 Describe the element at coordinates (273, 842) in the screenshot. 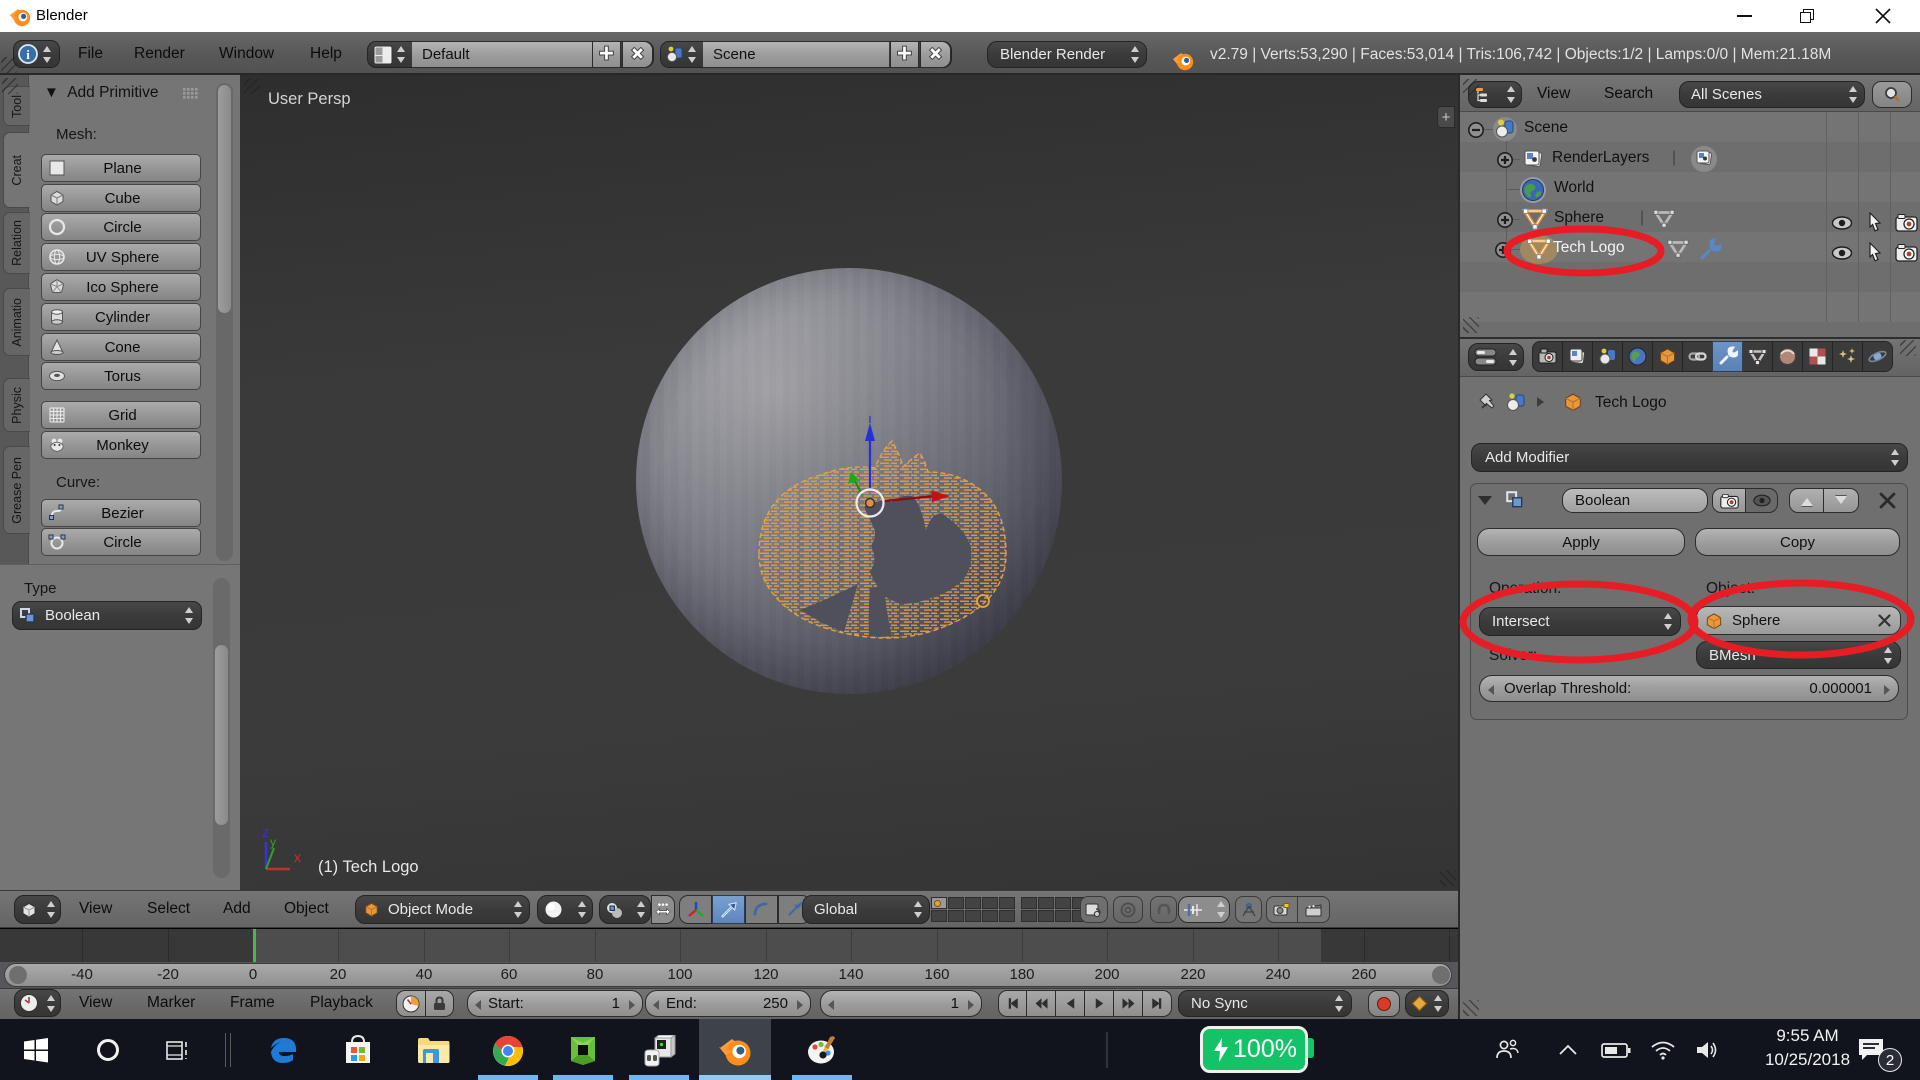

I see `svg-text: y` at that location.